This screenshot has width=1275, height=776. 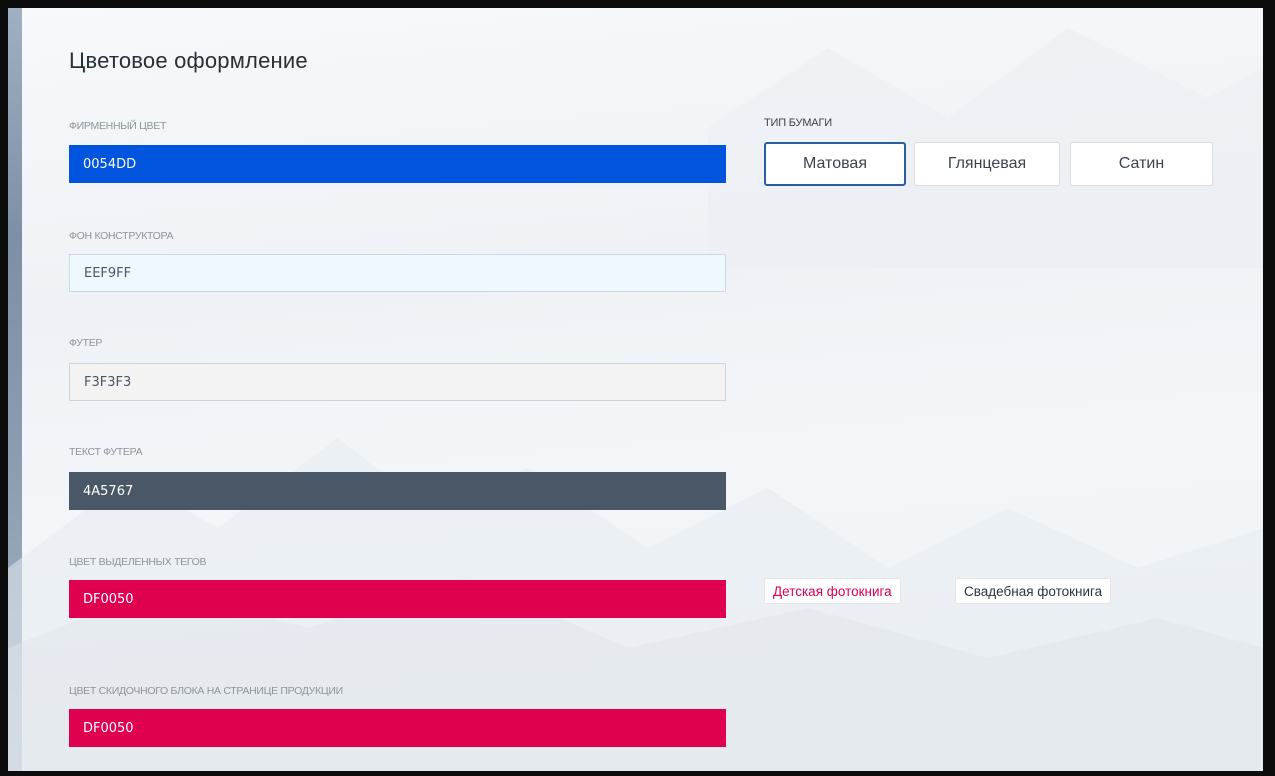 I want to click on discount-block-color-input: DF0050, so click(x=397, y=728).